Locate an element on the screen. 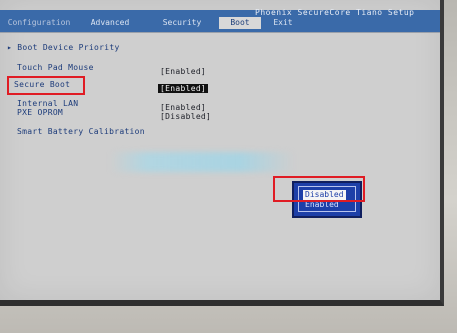 The height and width of the screenshot is (333, 457). tab-security: Security is located at coordinates (182, 23).